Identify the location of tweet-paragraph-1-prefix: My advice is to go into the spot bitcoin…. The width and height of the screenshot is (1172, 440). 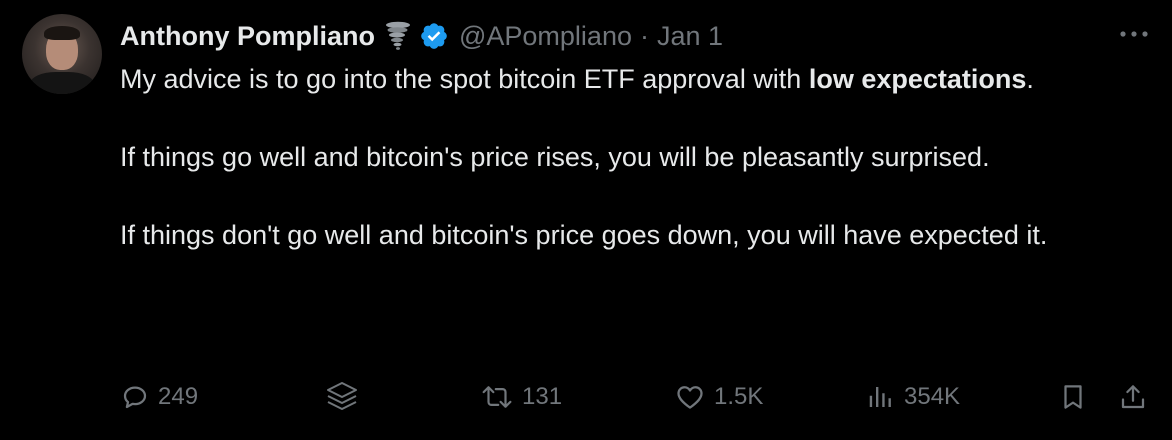
(464, 79).